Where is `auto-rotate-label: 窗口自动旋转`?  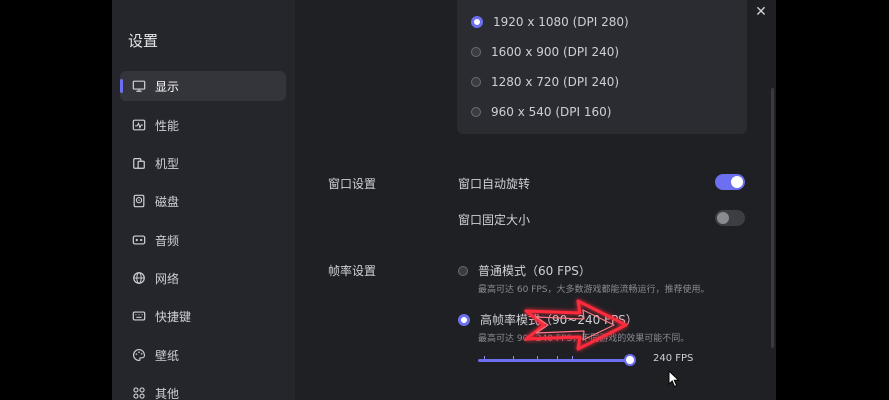
auto-rotate-label: 窗口自动旋转 is located at coordinates (494, 184).